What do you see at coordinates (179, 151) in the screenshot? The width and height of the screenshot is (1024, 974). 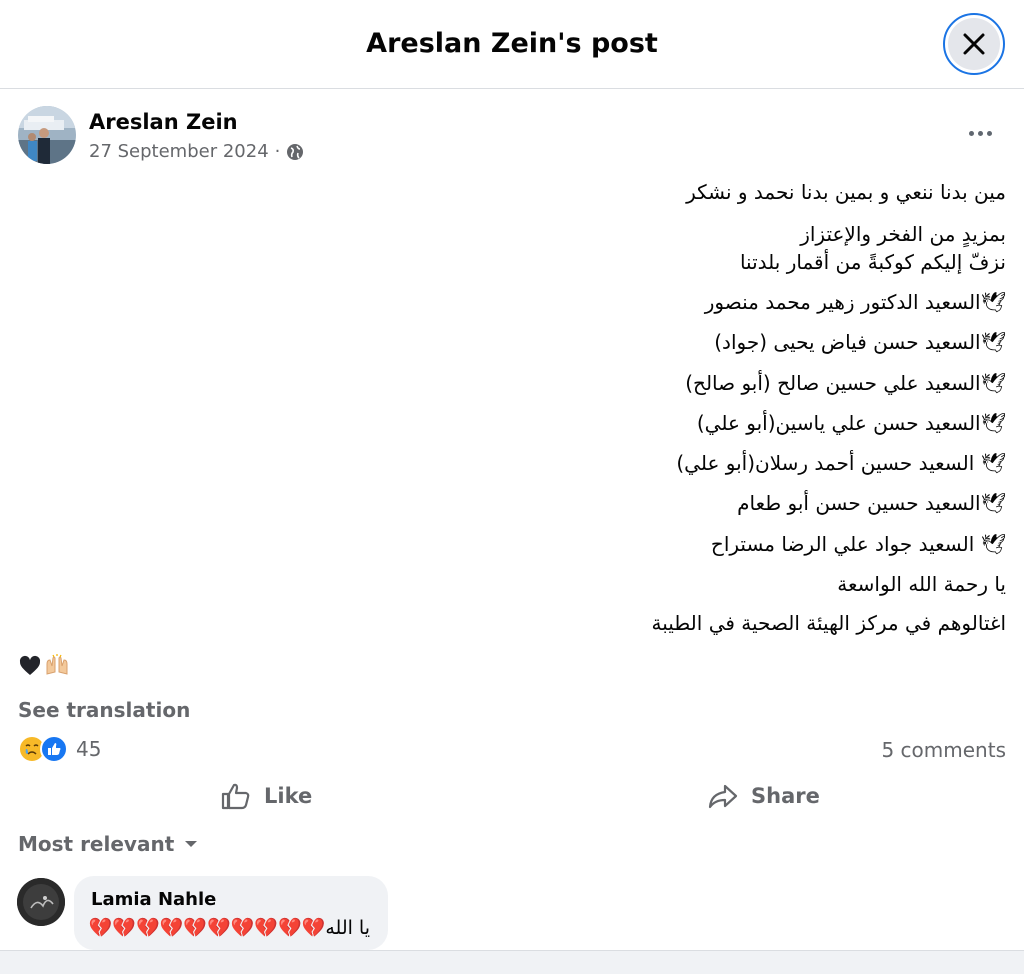 I see `post-date: 27 September 2024` at bounding box center [179, 151].